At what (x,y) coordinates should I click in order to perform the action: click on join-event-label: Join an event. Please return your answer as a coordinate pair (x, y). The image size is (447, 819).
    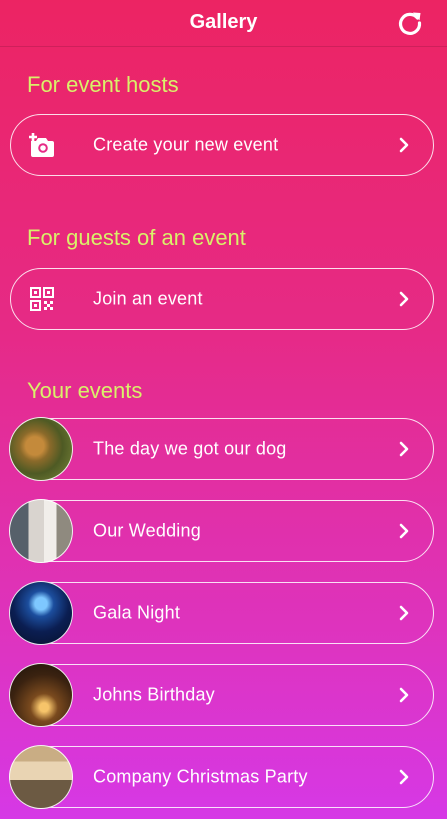
    Looking at the image, I should click on (148, 298).